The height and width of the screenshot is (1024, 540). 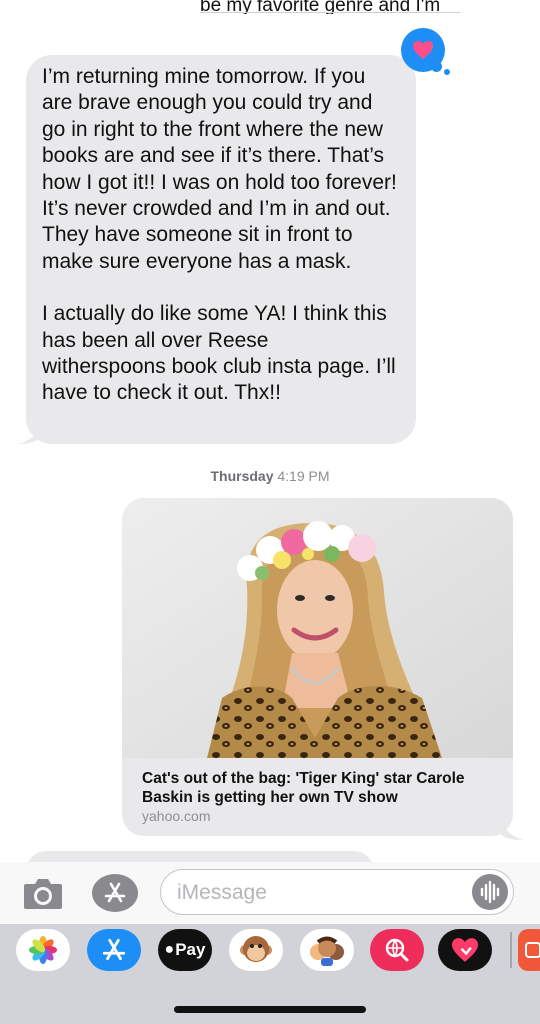 I want to click on camera-icon, so click(x=43, y=893).